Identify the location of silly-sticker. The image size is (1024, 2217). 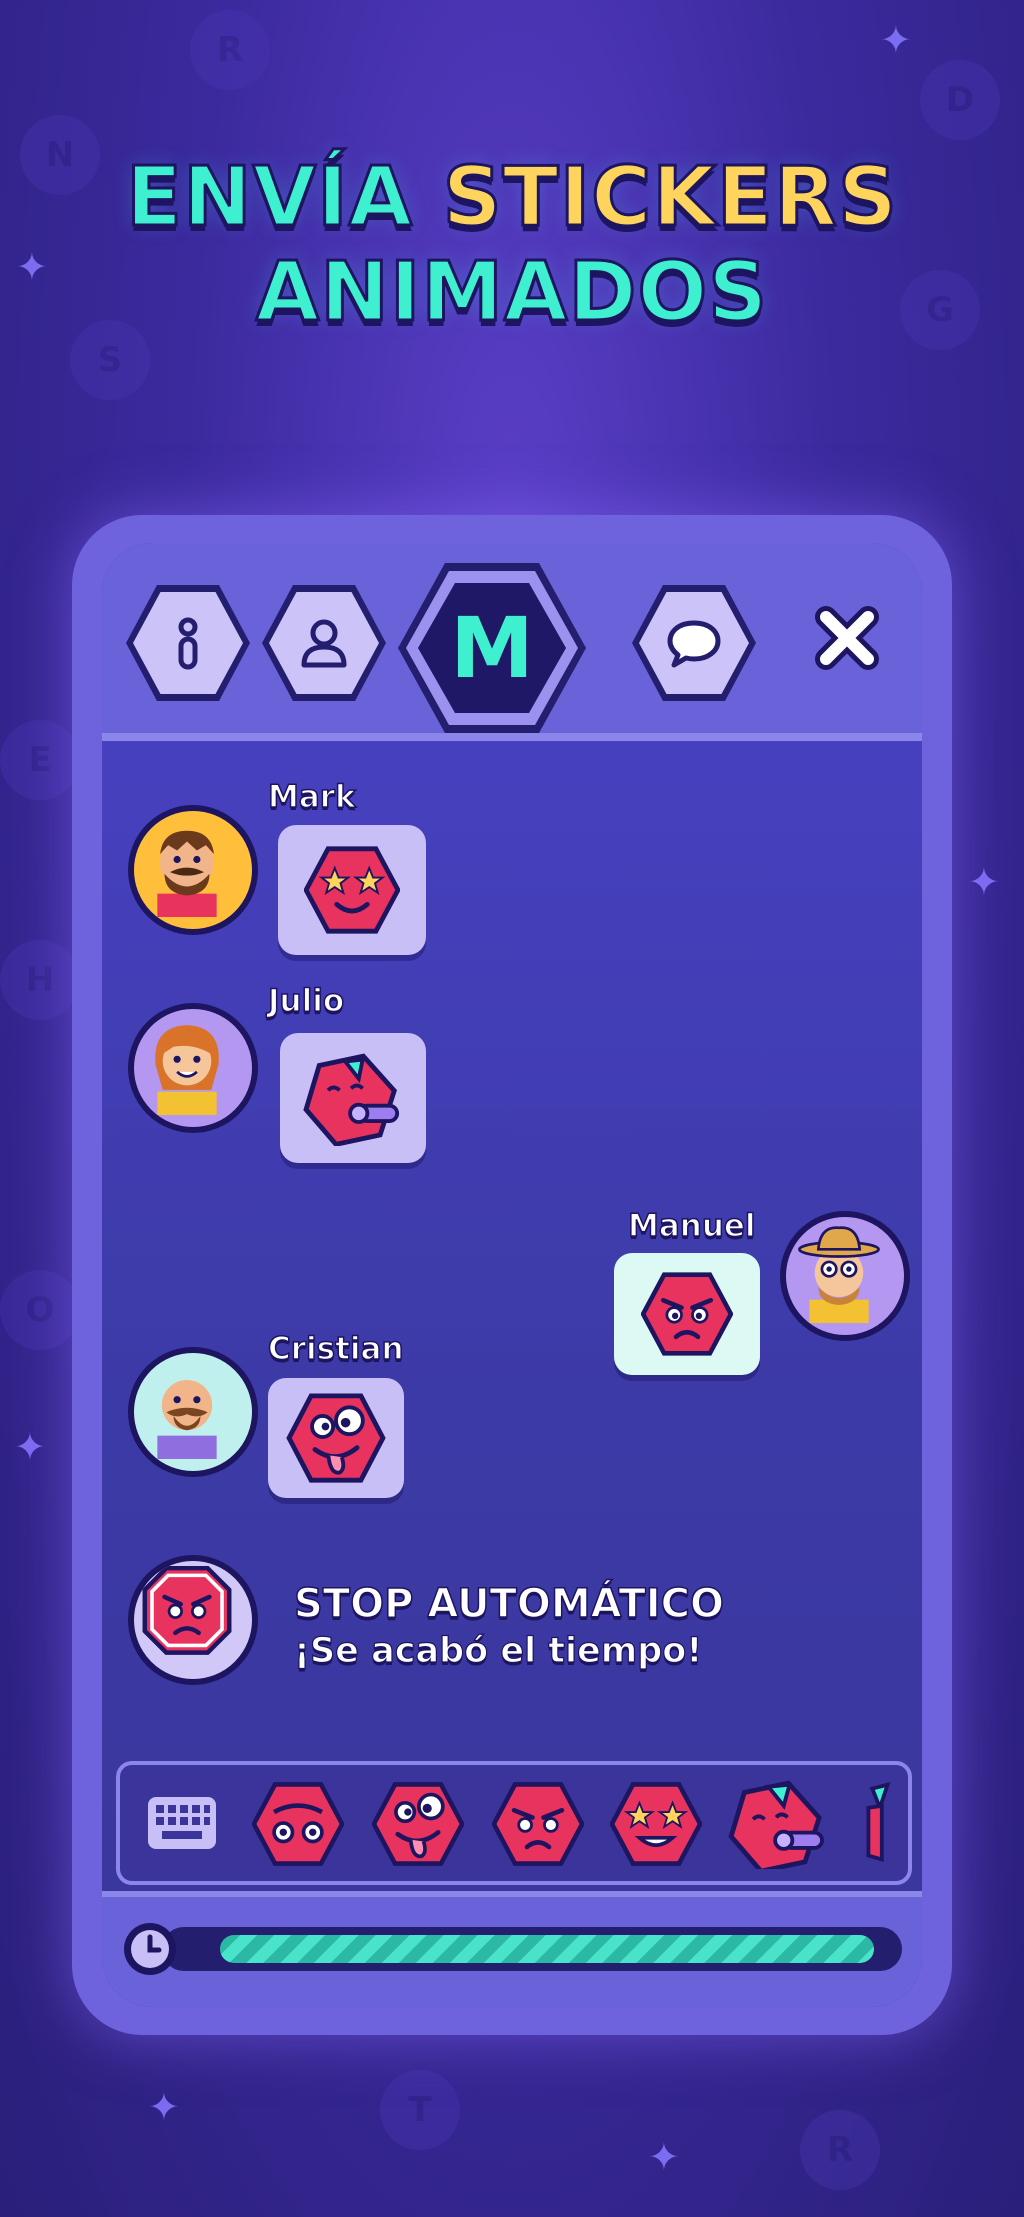
(336, 1438).